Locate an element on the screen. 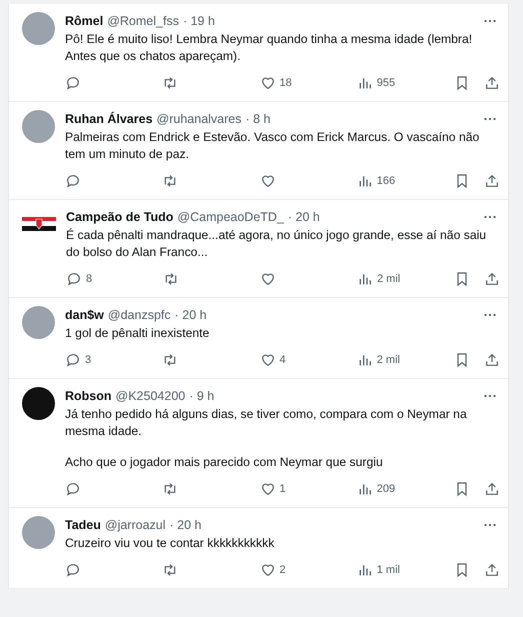 The image size is (523, 617). user-handle: @K2504200 is located at coordinates (151, 396).